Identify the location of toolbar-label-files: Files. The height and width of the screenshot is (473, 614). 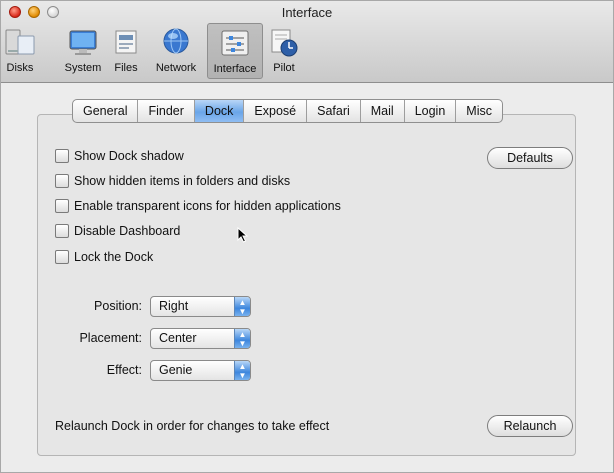
(126, 68).